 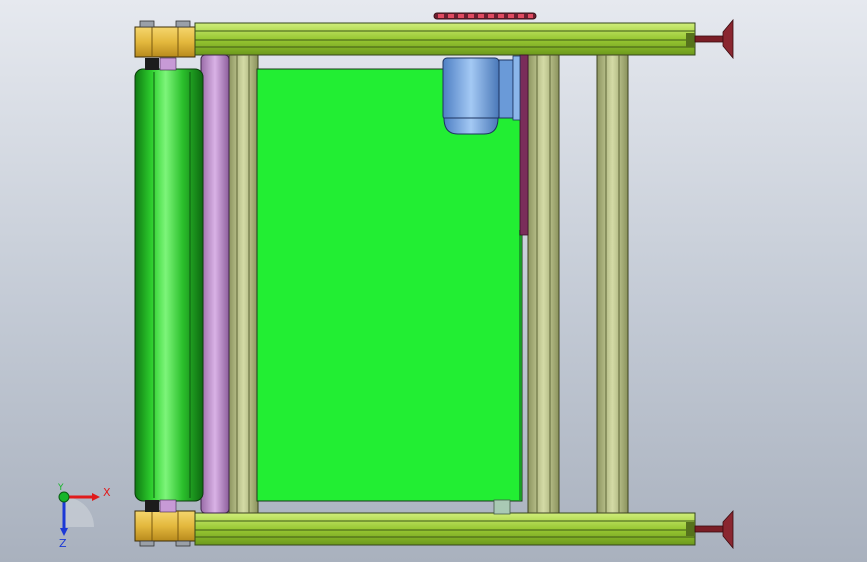 What do you see at coordinates (64, 497) in the screenshot?
I see `y-axis-dot` at bounding box center [64, 497].